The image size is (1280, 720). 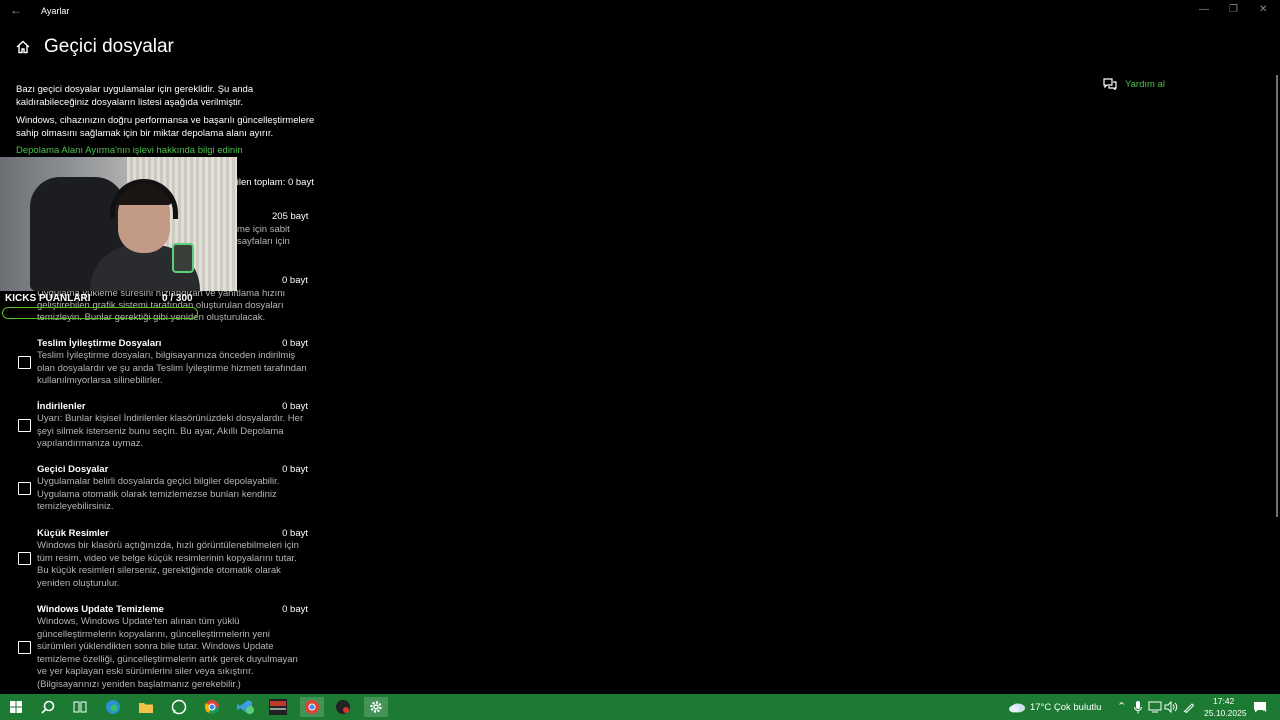 What do you see at coordinates (1110, 84) in the screenshot?
I see `help-chat-icon` at bounding box center [1110, 84].